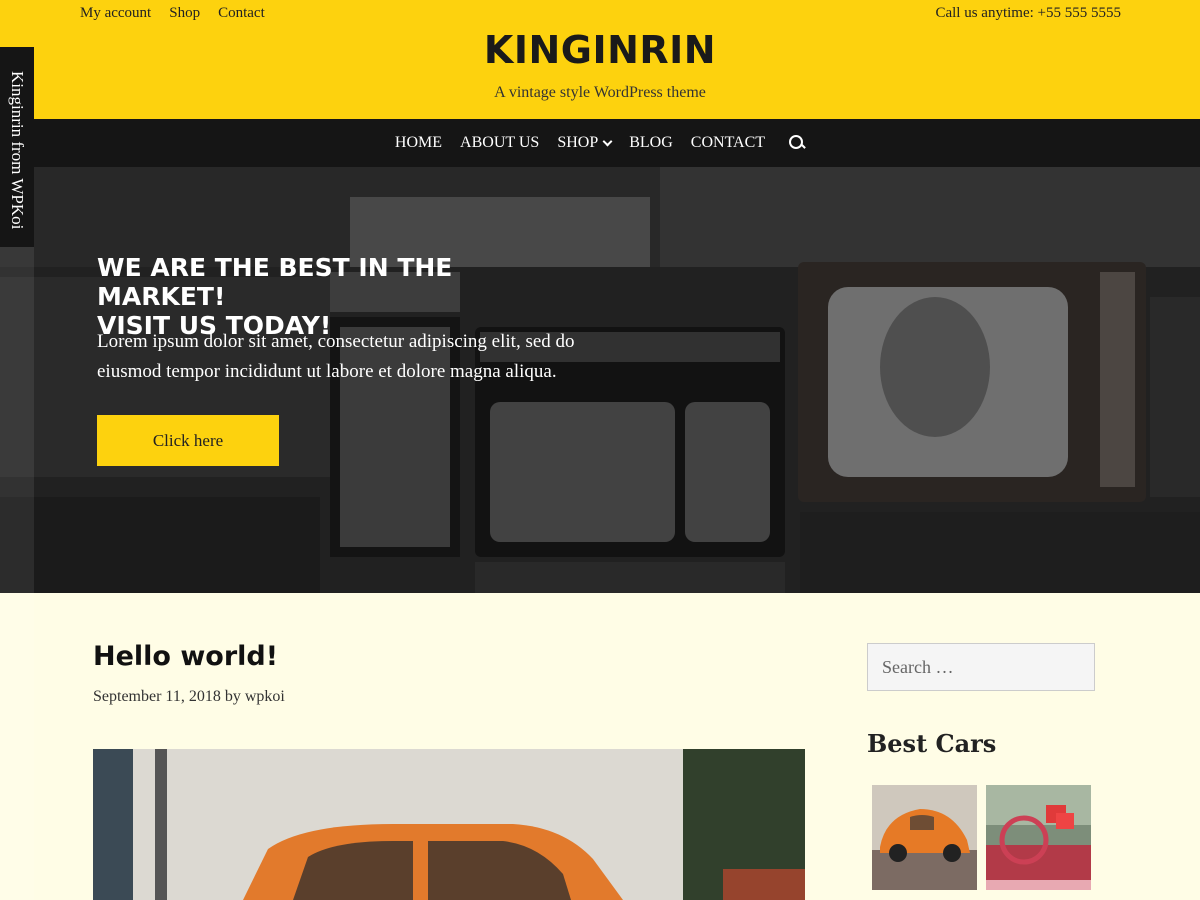 Image resolution: width=1200 pixels, height=900 pixels. Describe the element at coordinates (1028, 13) in the screenshot. I see `call-us-text: Call us anytime: +55 555 5555` at that location.